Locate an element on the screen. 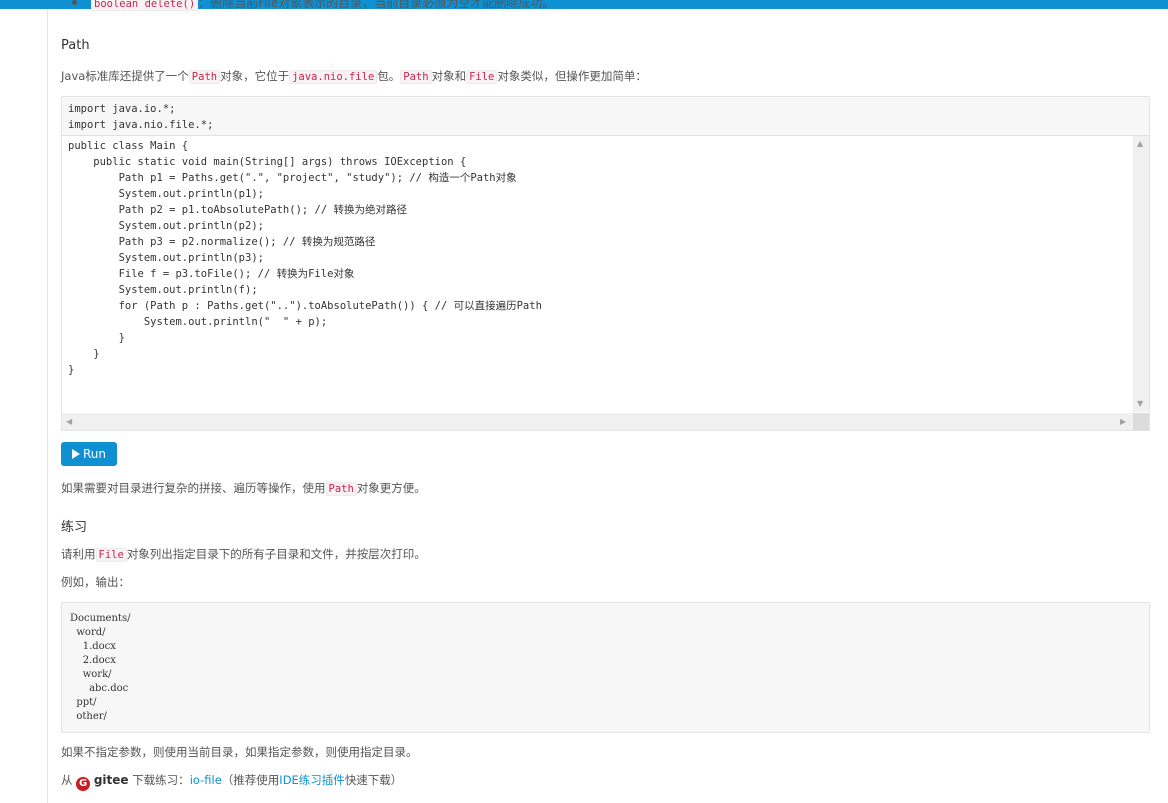  text: 对象列出指定目录下的所有子目录和文件，并按层次打印。 is located at coordinates (276, 554).